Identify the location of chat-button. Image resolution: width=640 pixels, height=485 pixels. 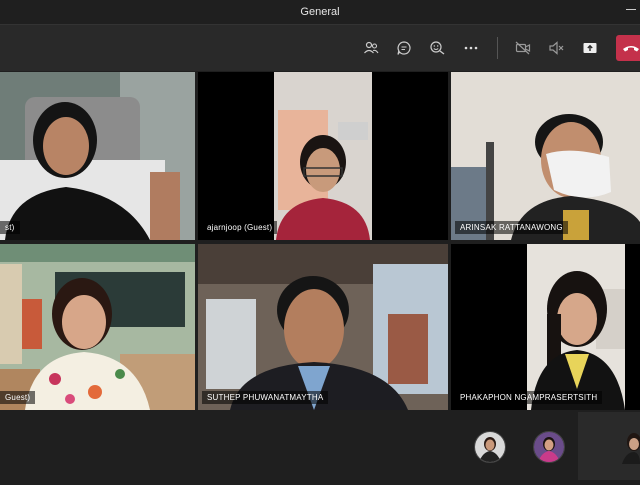
(404, 48).